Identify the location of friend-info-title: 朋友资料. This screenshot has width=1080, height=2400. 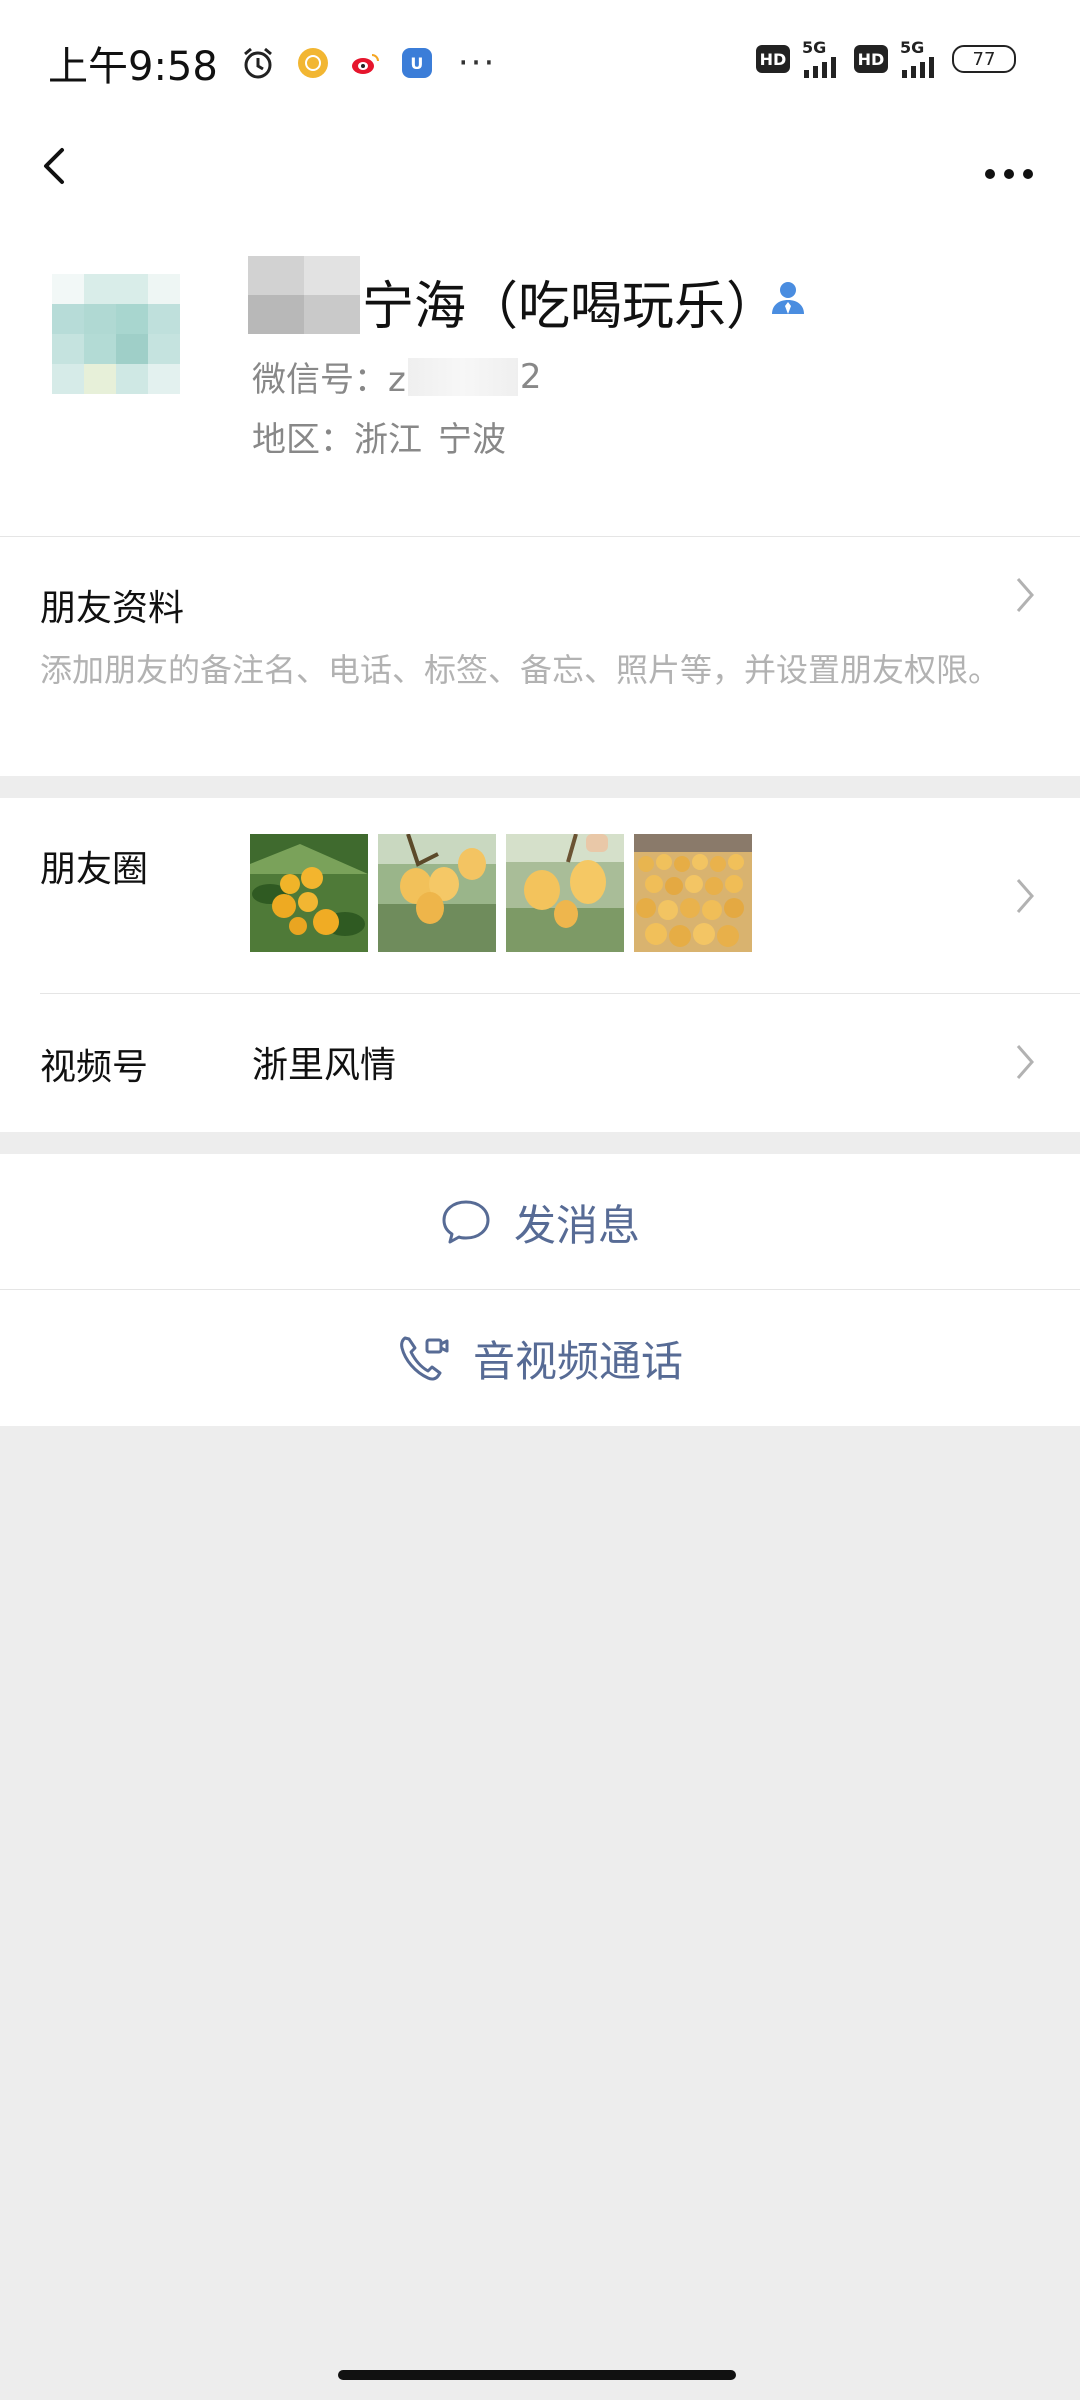
(112, 608).